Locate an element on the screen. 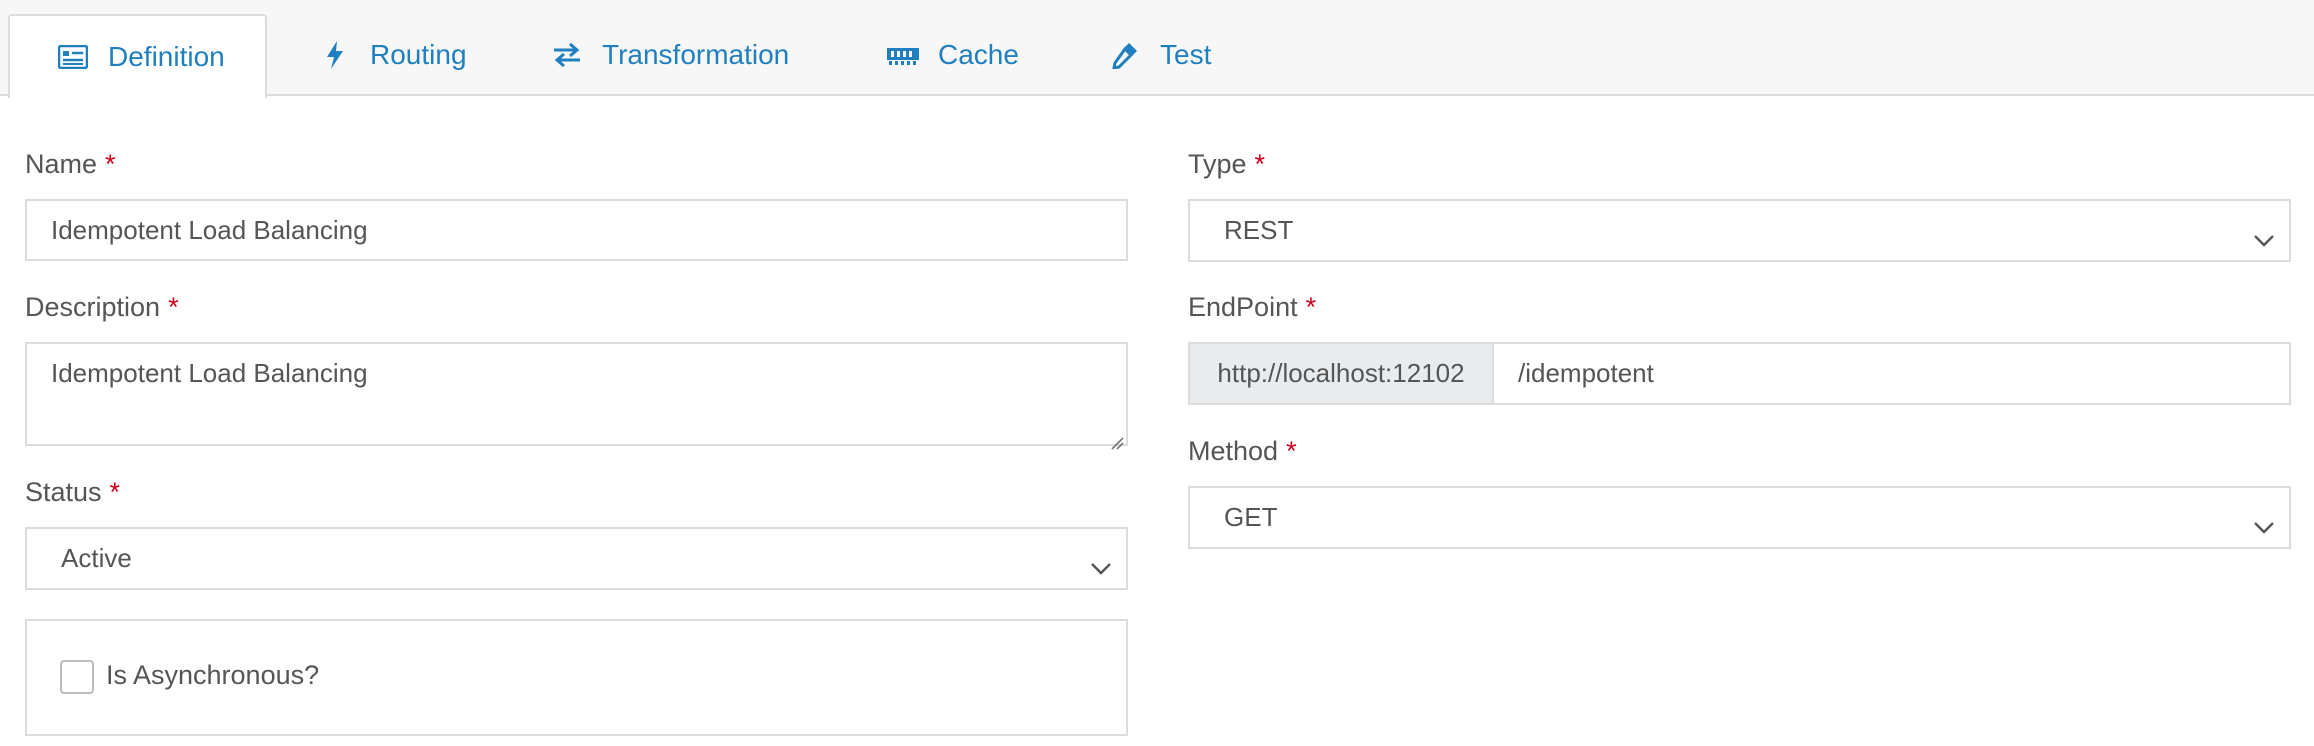  method-select: GET is located at coordinates (1739, 517).